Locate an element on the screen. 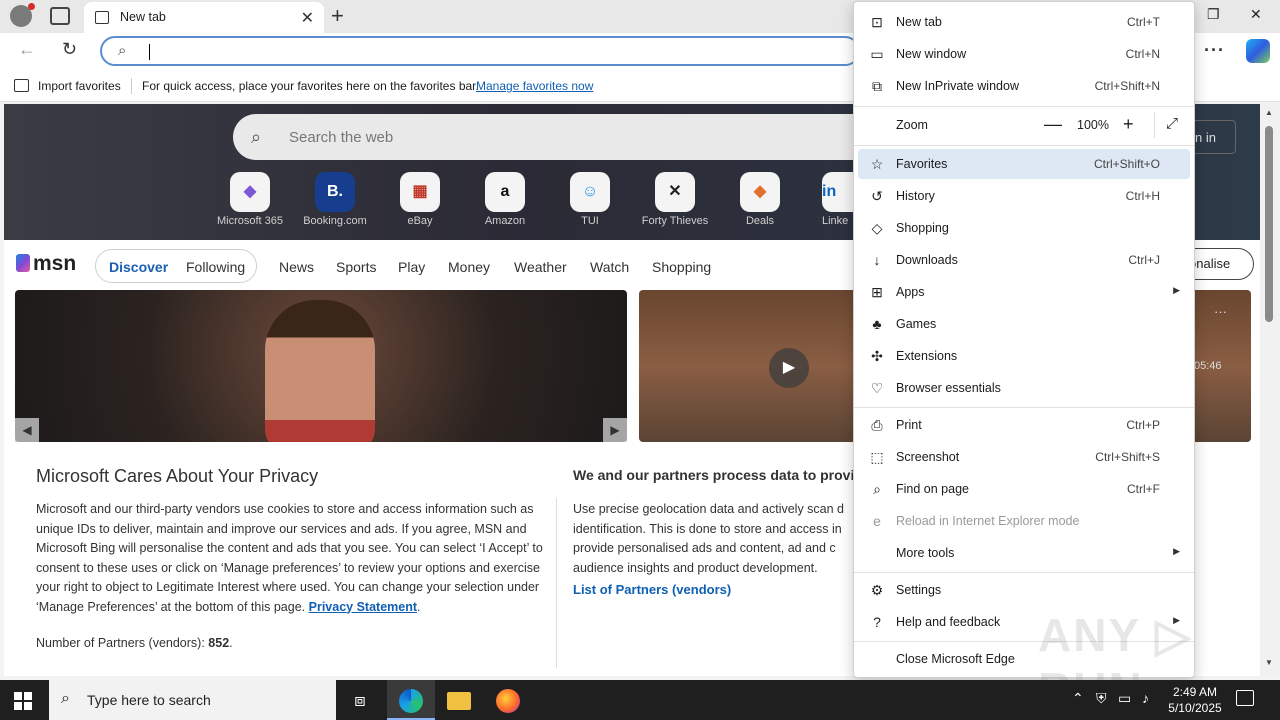  menu-item-history: ↺ History Ctrl+H is located at coordinates (1024, 196).